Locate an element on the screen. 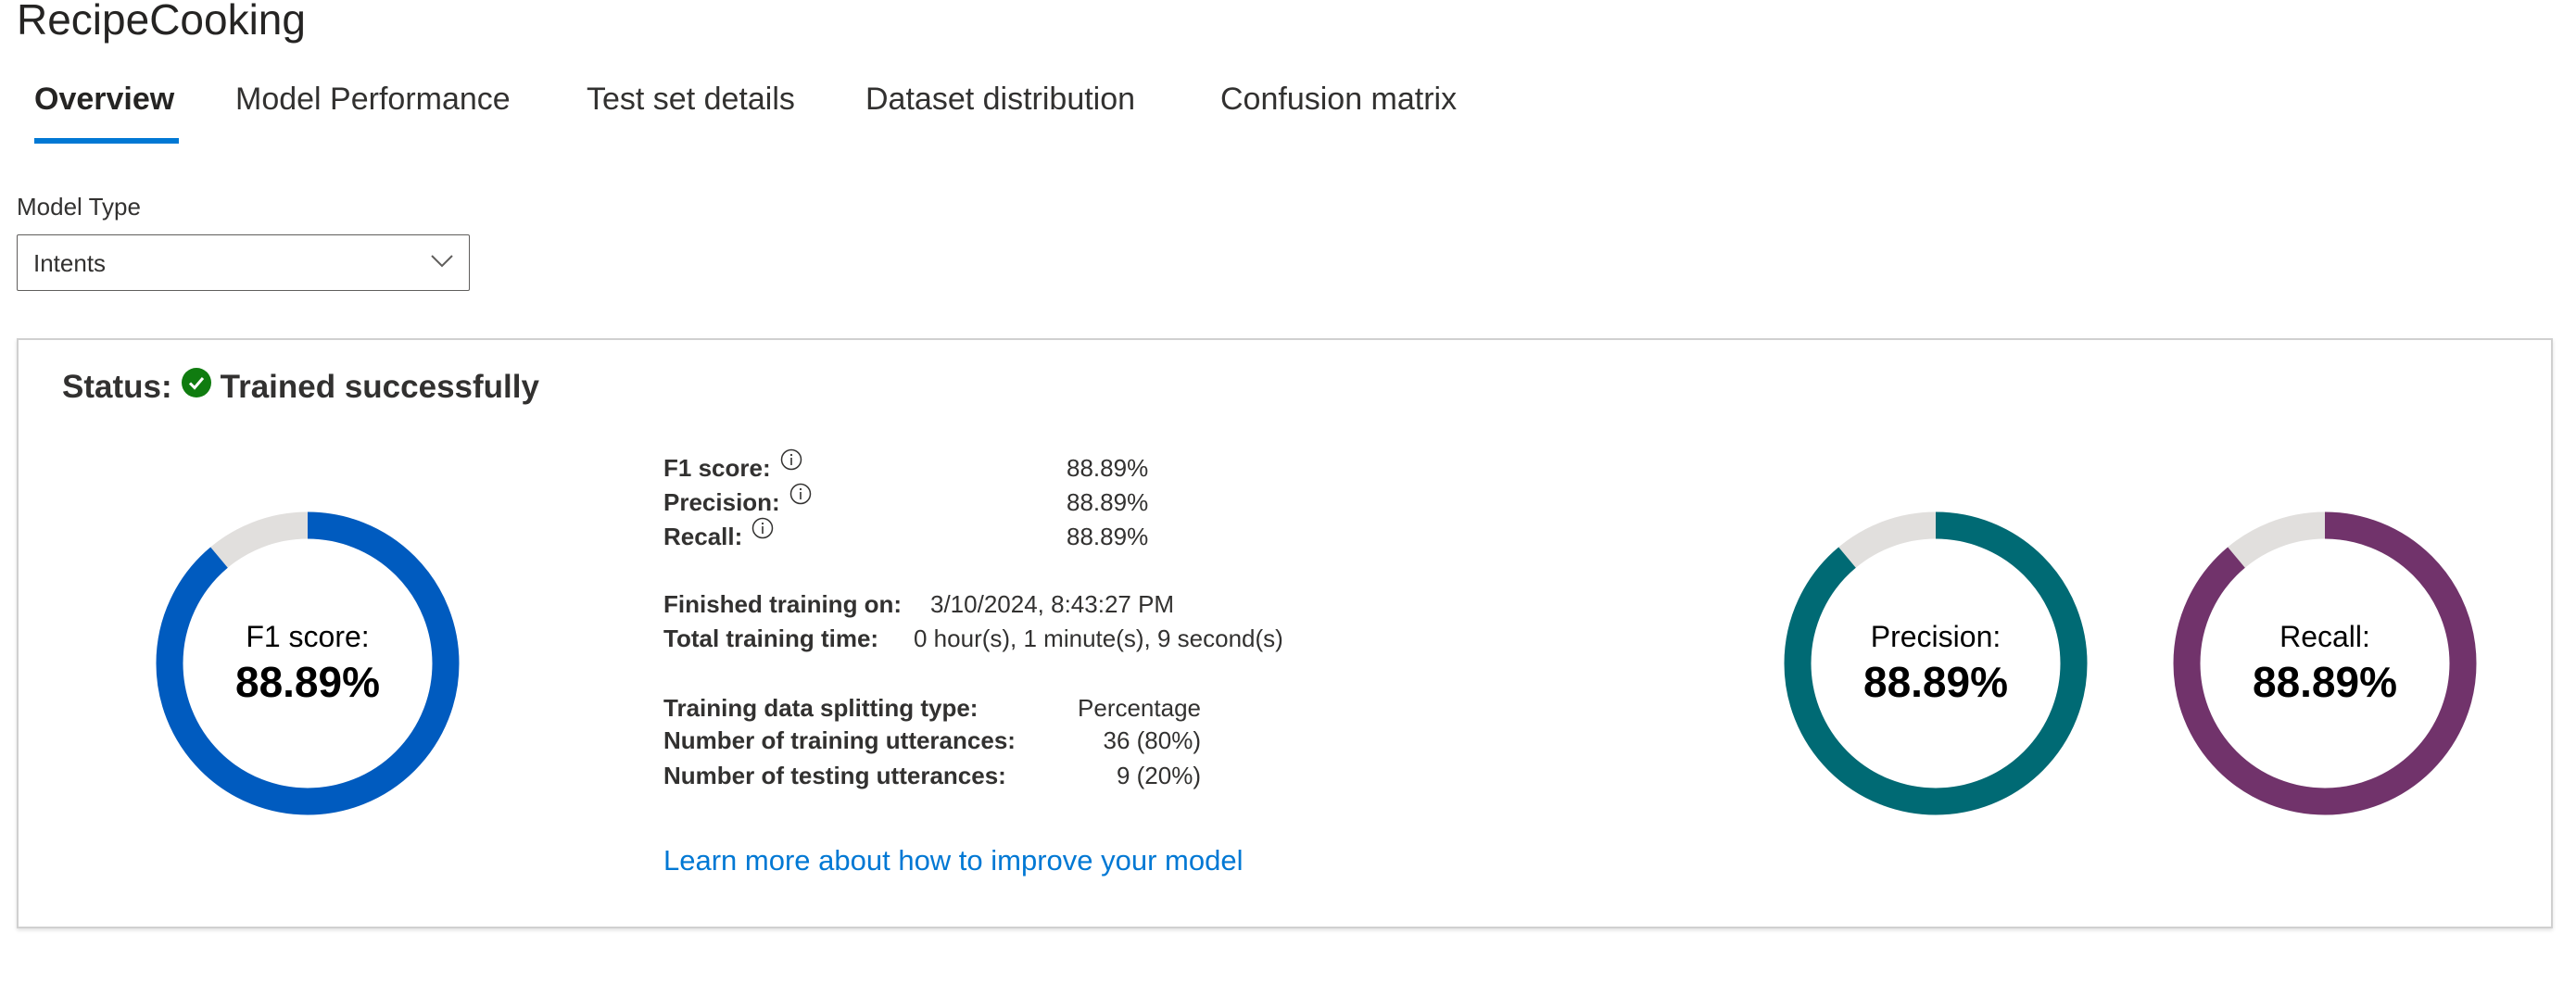  metric-row-precision: Precision: is located at coordinates (738, 500).